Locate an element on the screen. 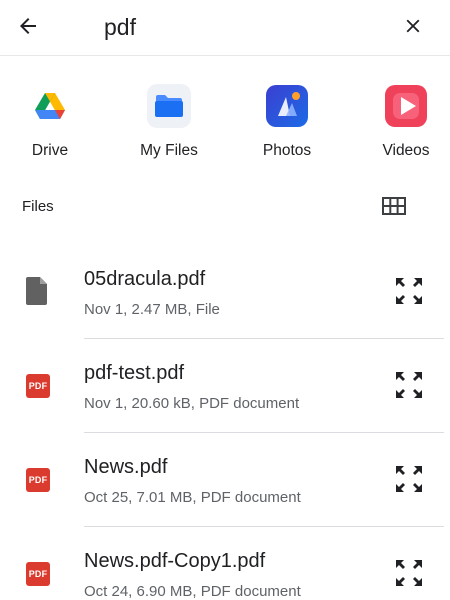  file-name: News.pdf is located at coordinates (126, 467).